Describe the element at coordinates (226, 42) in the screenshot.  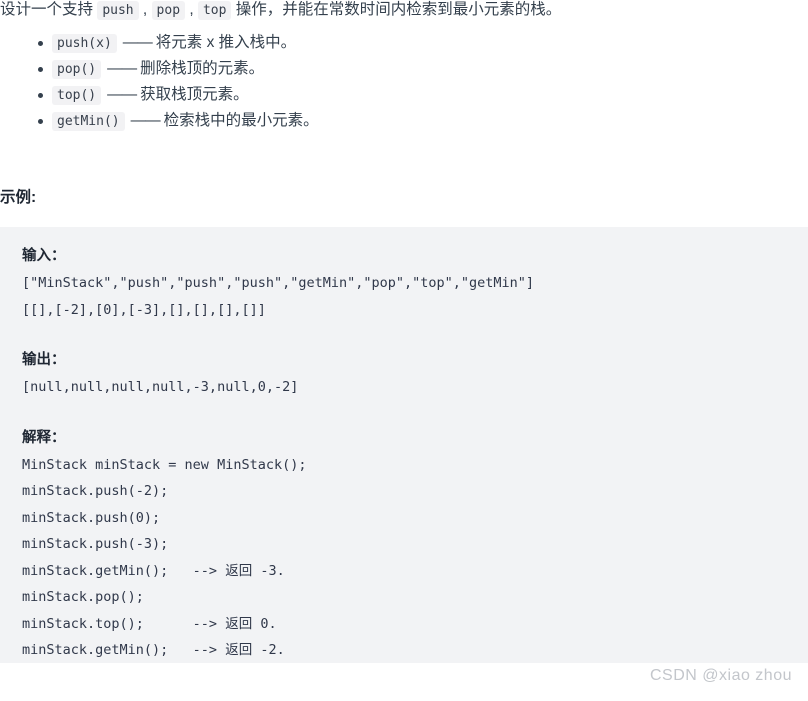
I see `operation-description: 将元素 x 推入栈中。` at that location.